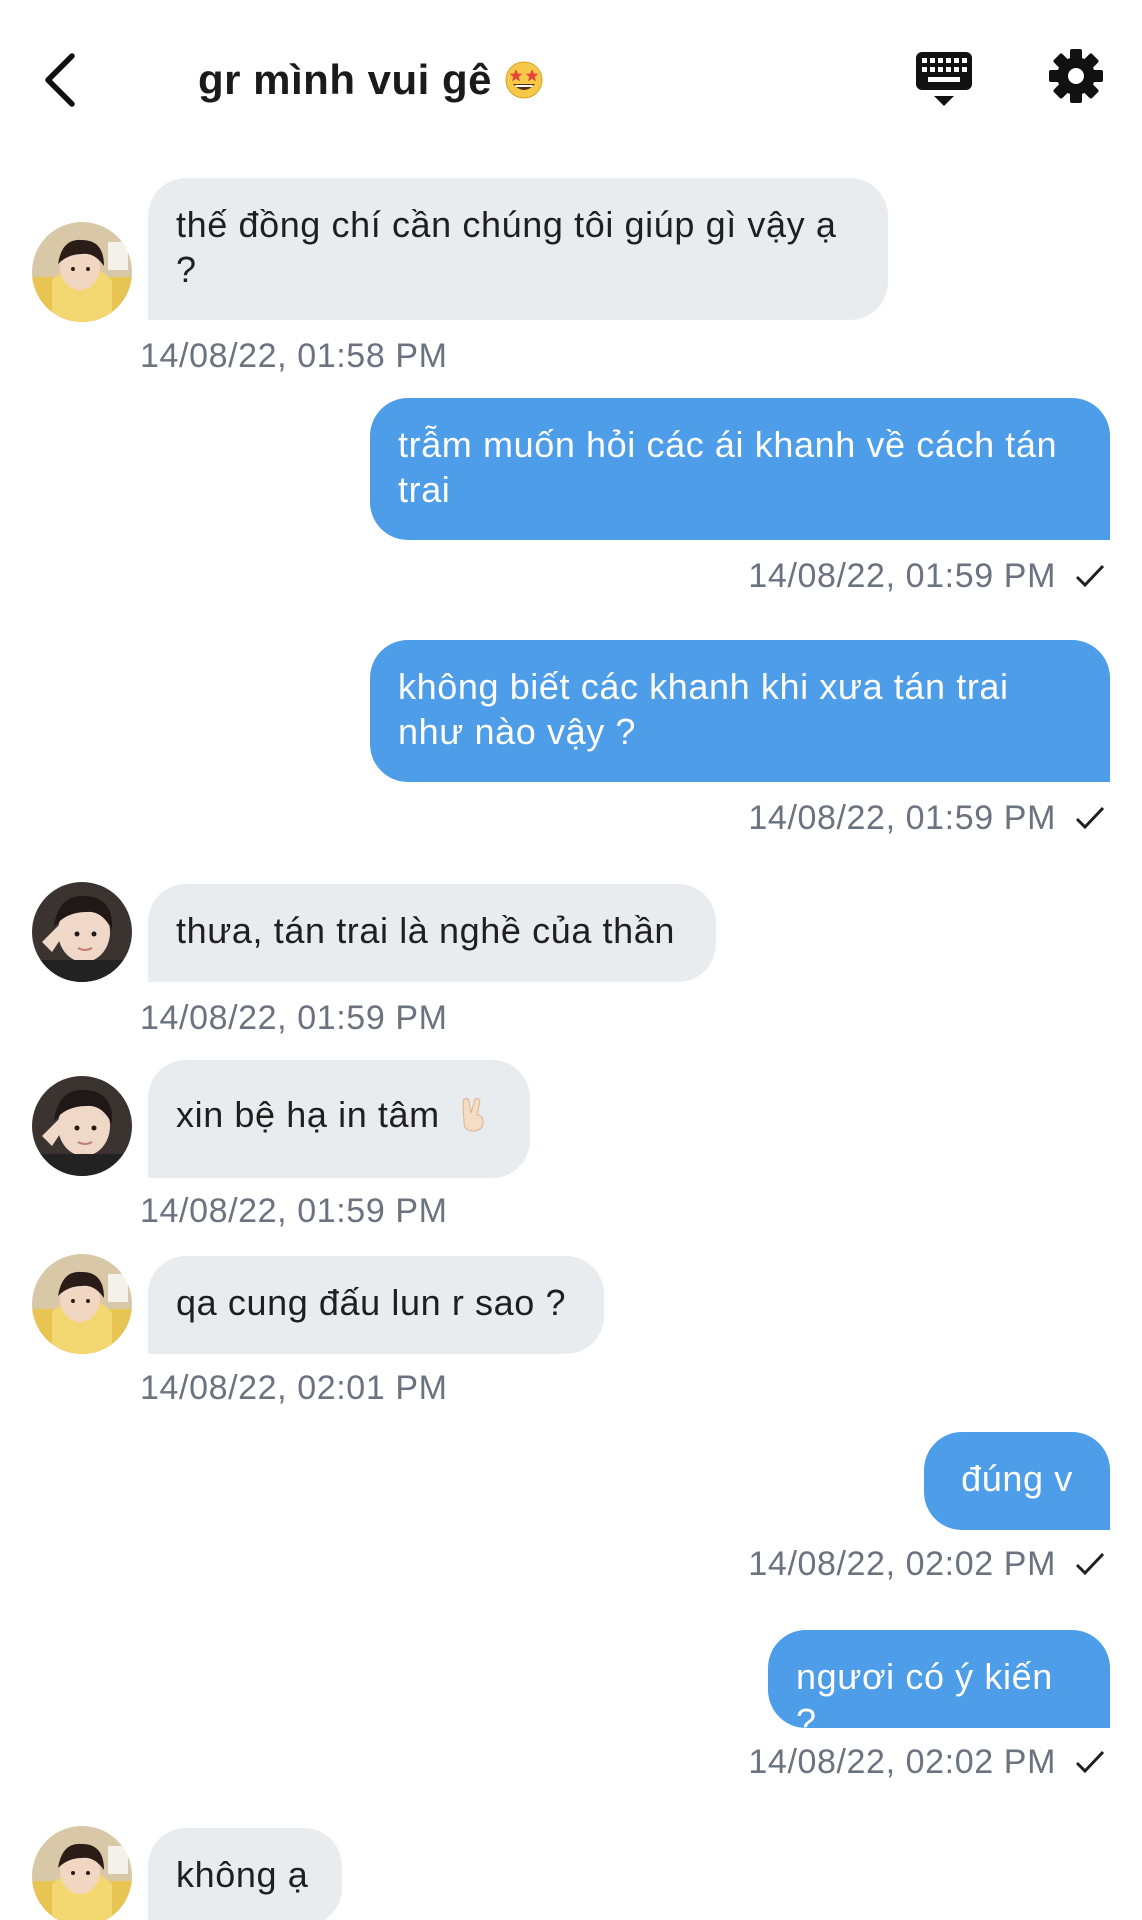 The height and width of the screenshot is (1920, 1142). I want to click on message-timestamp: 14/08/22, 02:01 PM, so click(294, 1388).